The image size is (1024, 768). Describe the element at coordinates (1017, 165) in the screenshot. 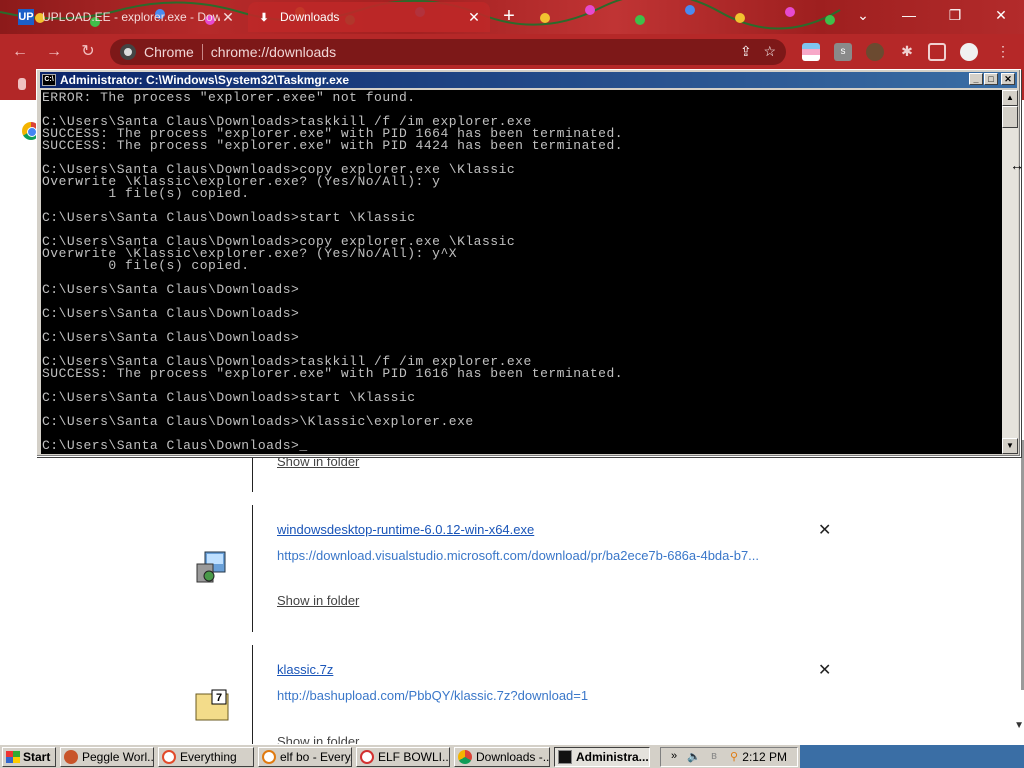

I see `resize-cursor-icon: ↔` at that location.